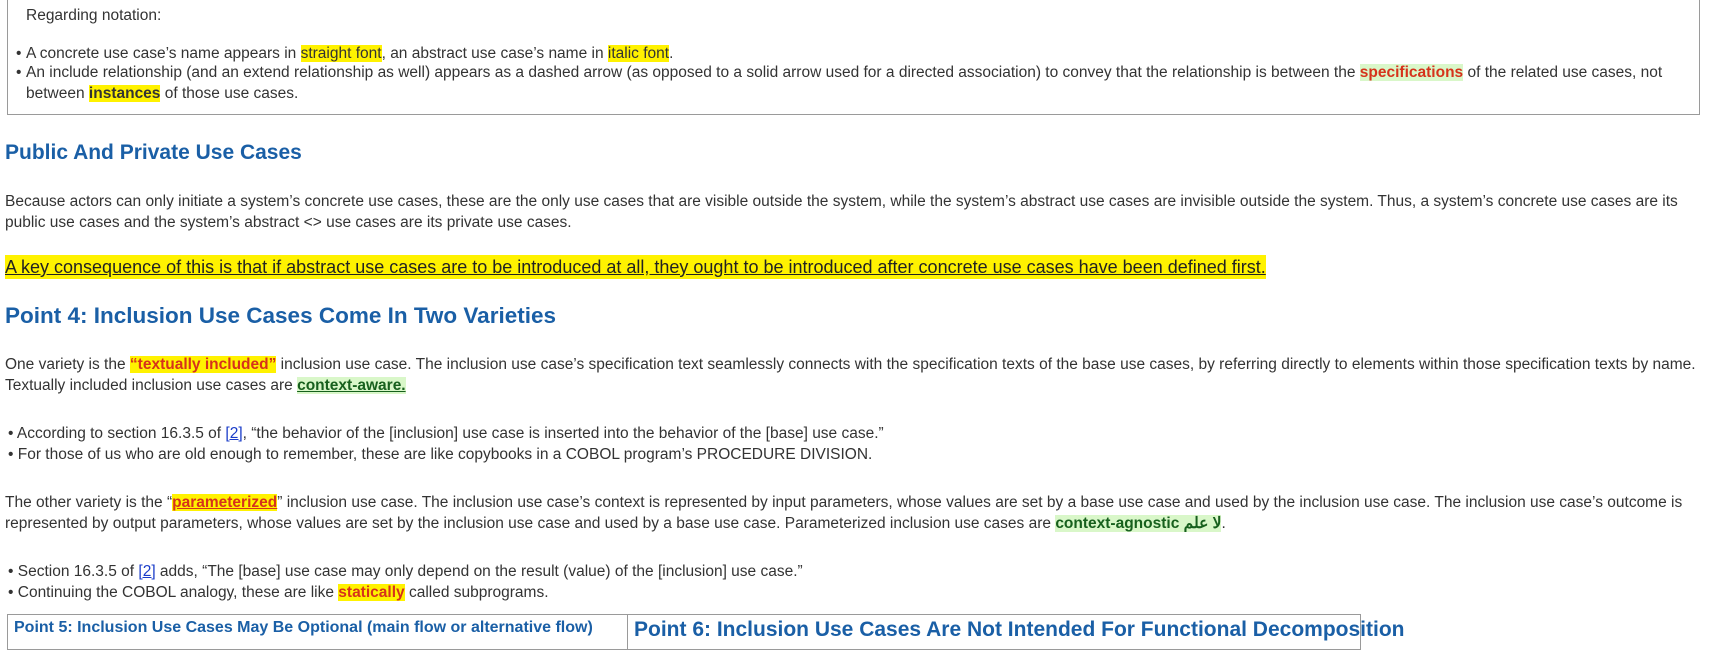 The width and height of the screenshot is (1709, 656). I want to click on highlight-specifications: specifications, so click(1411, 72).